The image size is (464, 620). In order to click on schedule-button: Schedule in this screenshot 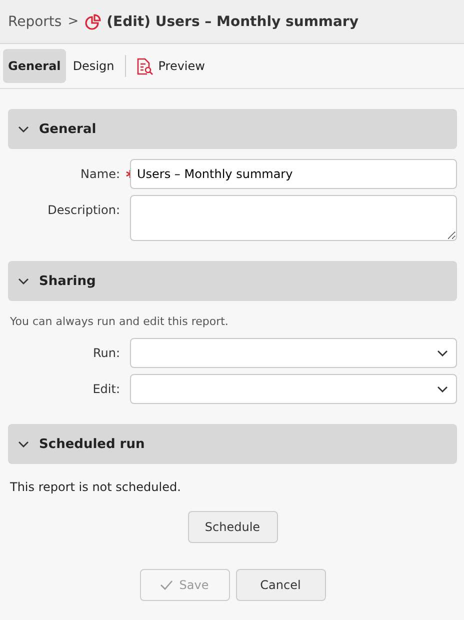, I will do `click(233, 527)`.